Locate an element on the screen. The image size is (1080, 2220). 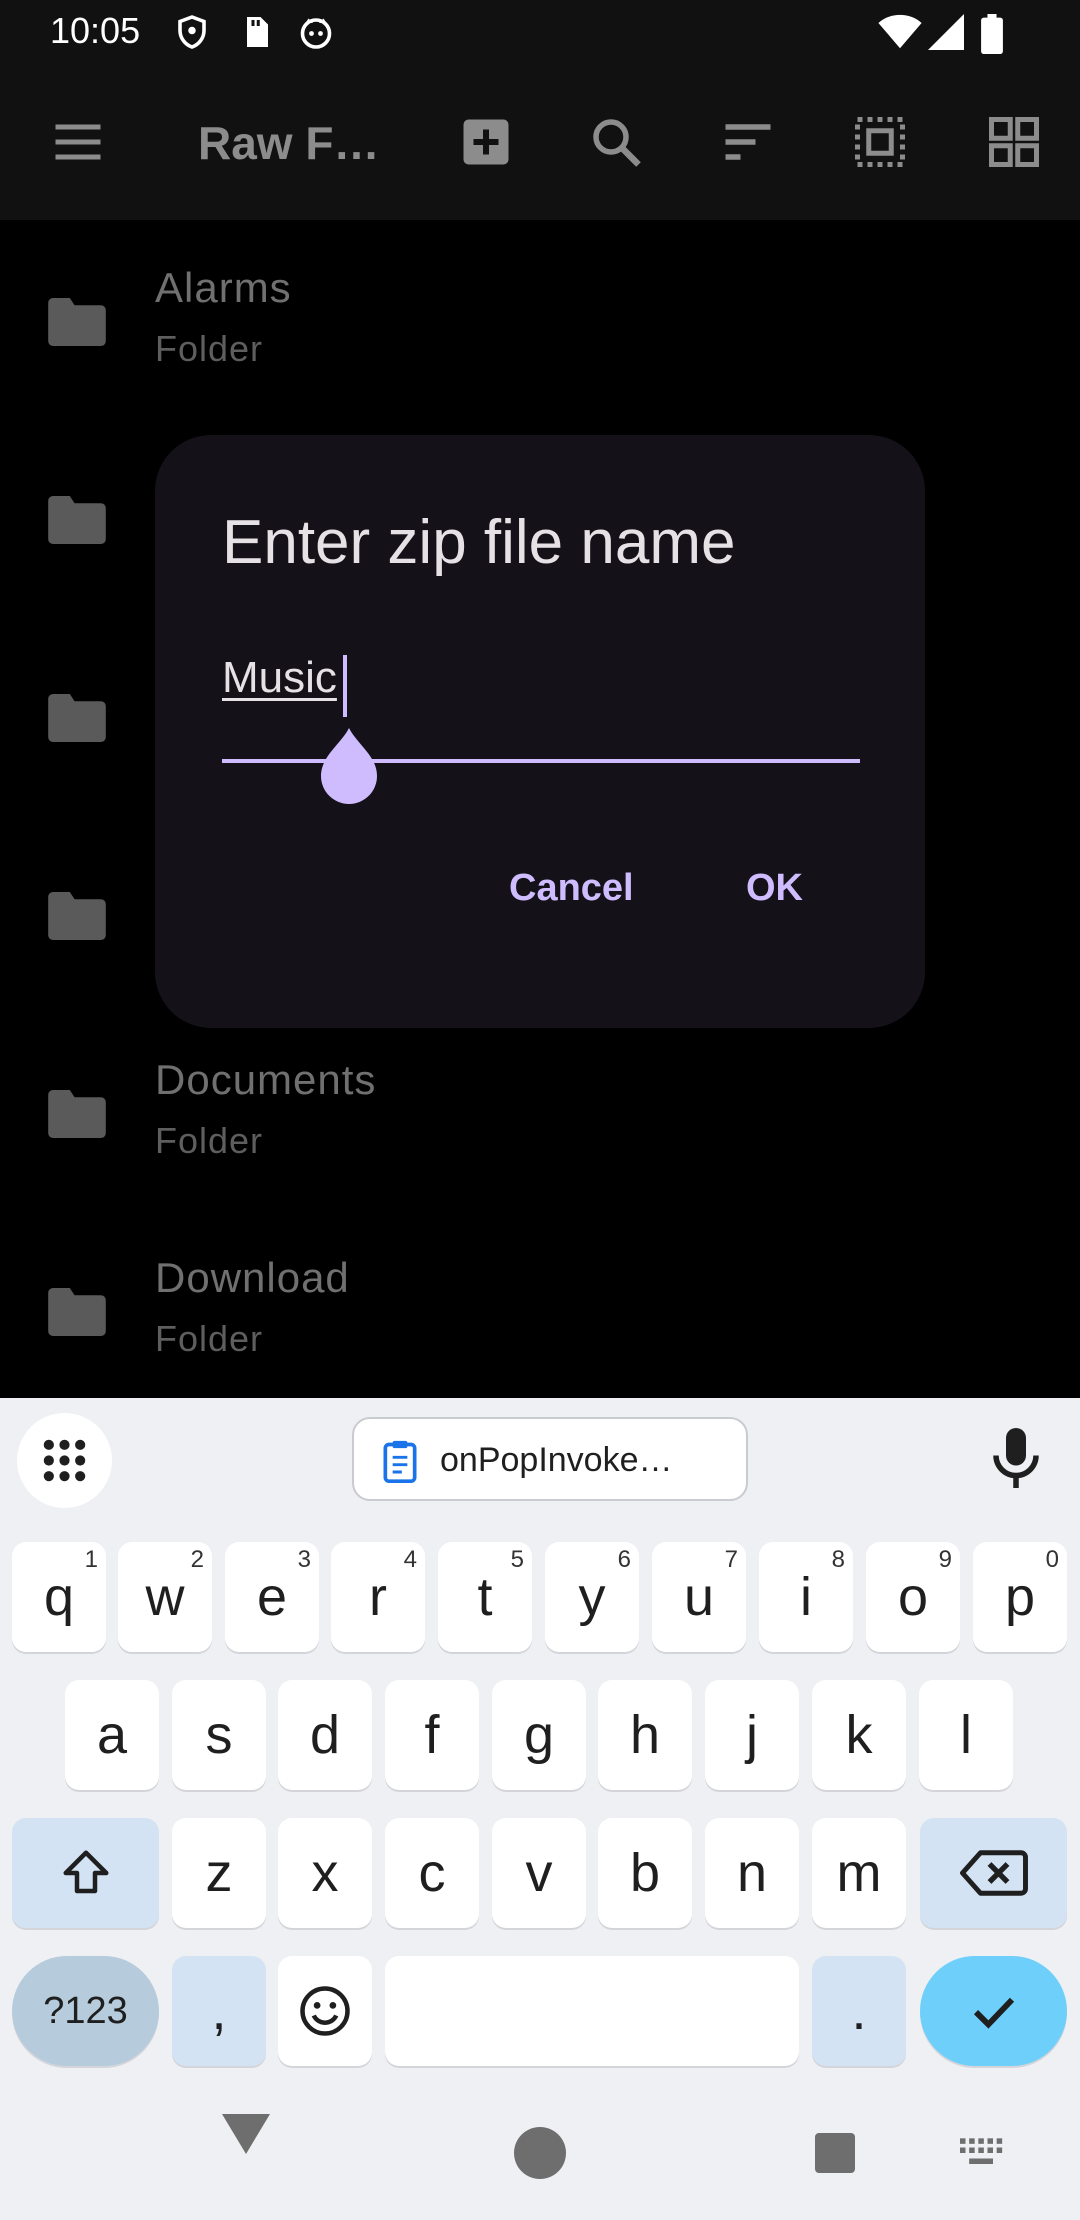
keyboard-menu-button is located at coordinates (64, 1460).